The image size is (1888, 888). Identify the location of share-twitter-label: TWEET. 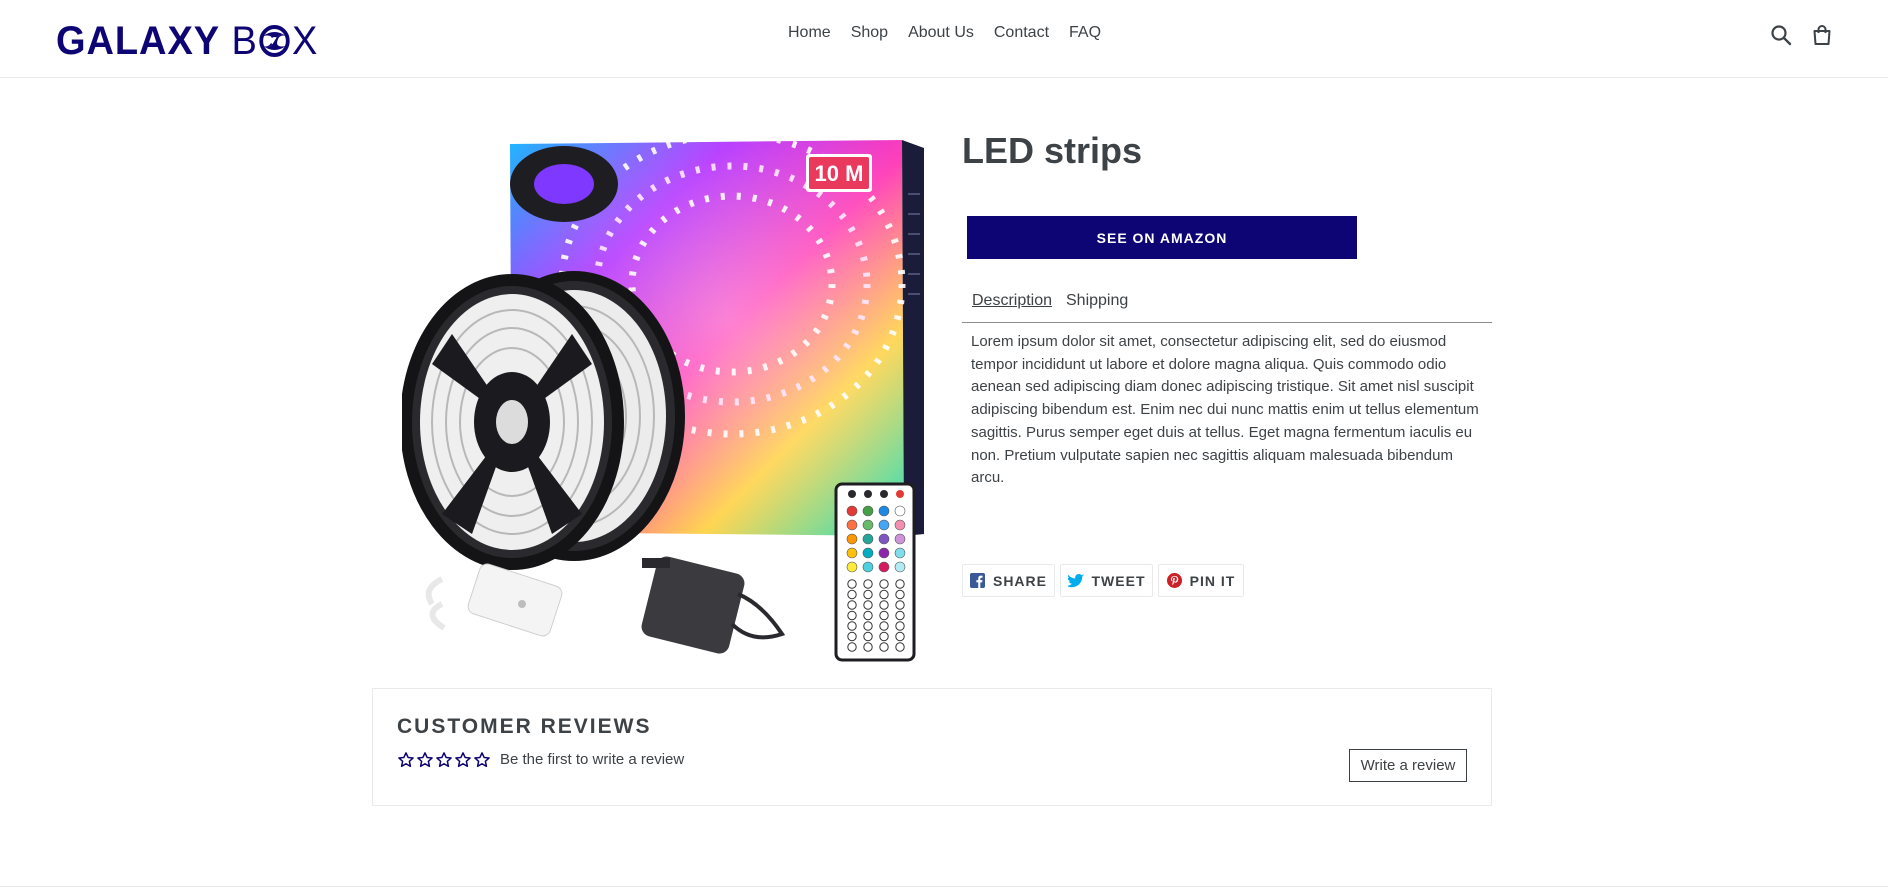
(1118, 580).